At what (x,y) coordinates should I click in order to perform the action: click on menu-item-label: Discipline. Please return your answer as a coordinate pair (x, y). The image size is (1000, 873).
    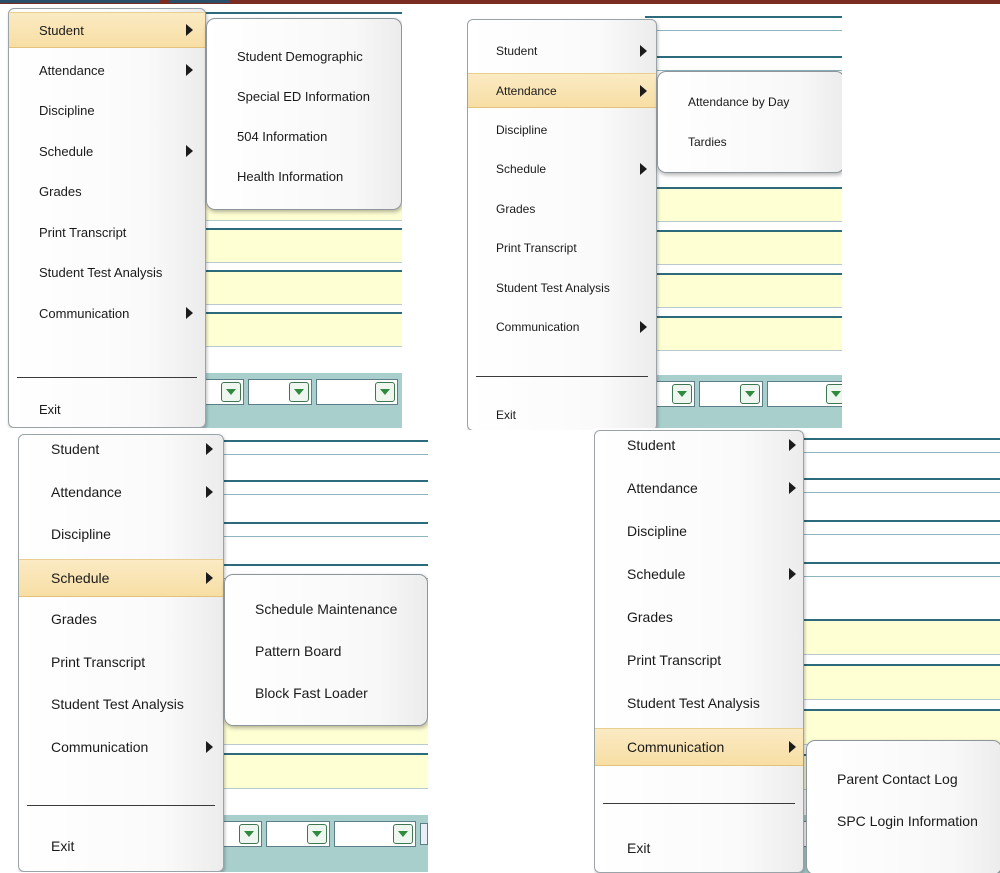
    Looking at the image, I should click on (67, 110).